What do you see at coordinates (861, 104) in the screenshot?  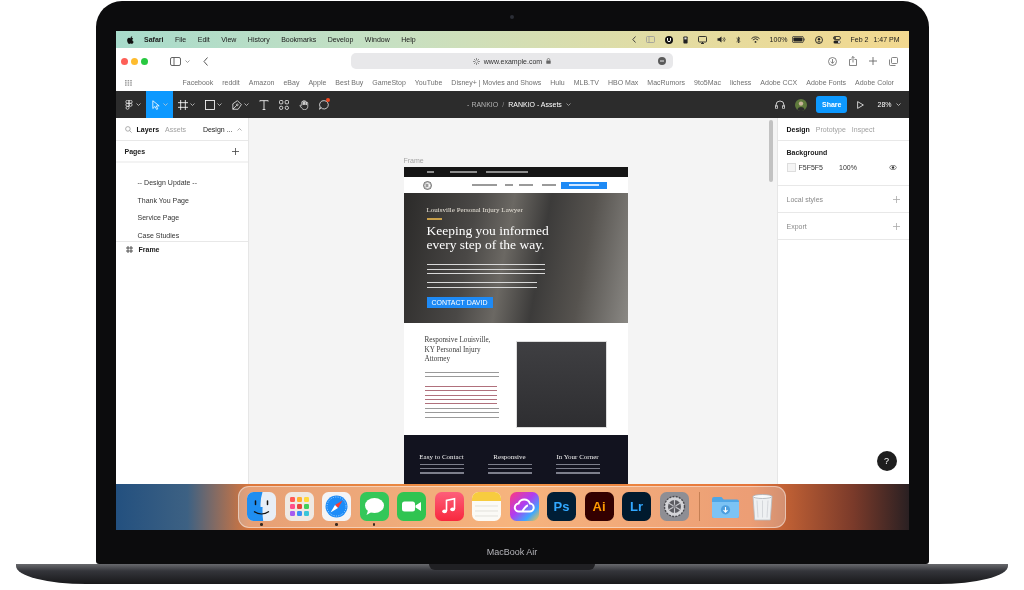 I see `play-icon` at bounding box center [861, 104].